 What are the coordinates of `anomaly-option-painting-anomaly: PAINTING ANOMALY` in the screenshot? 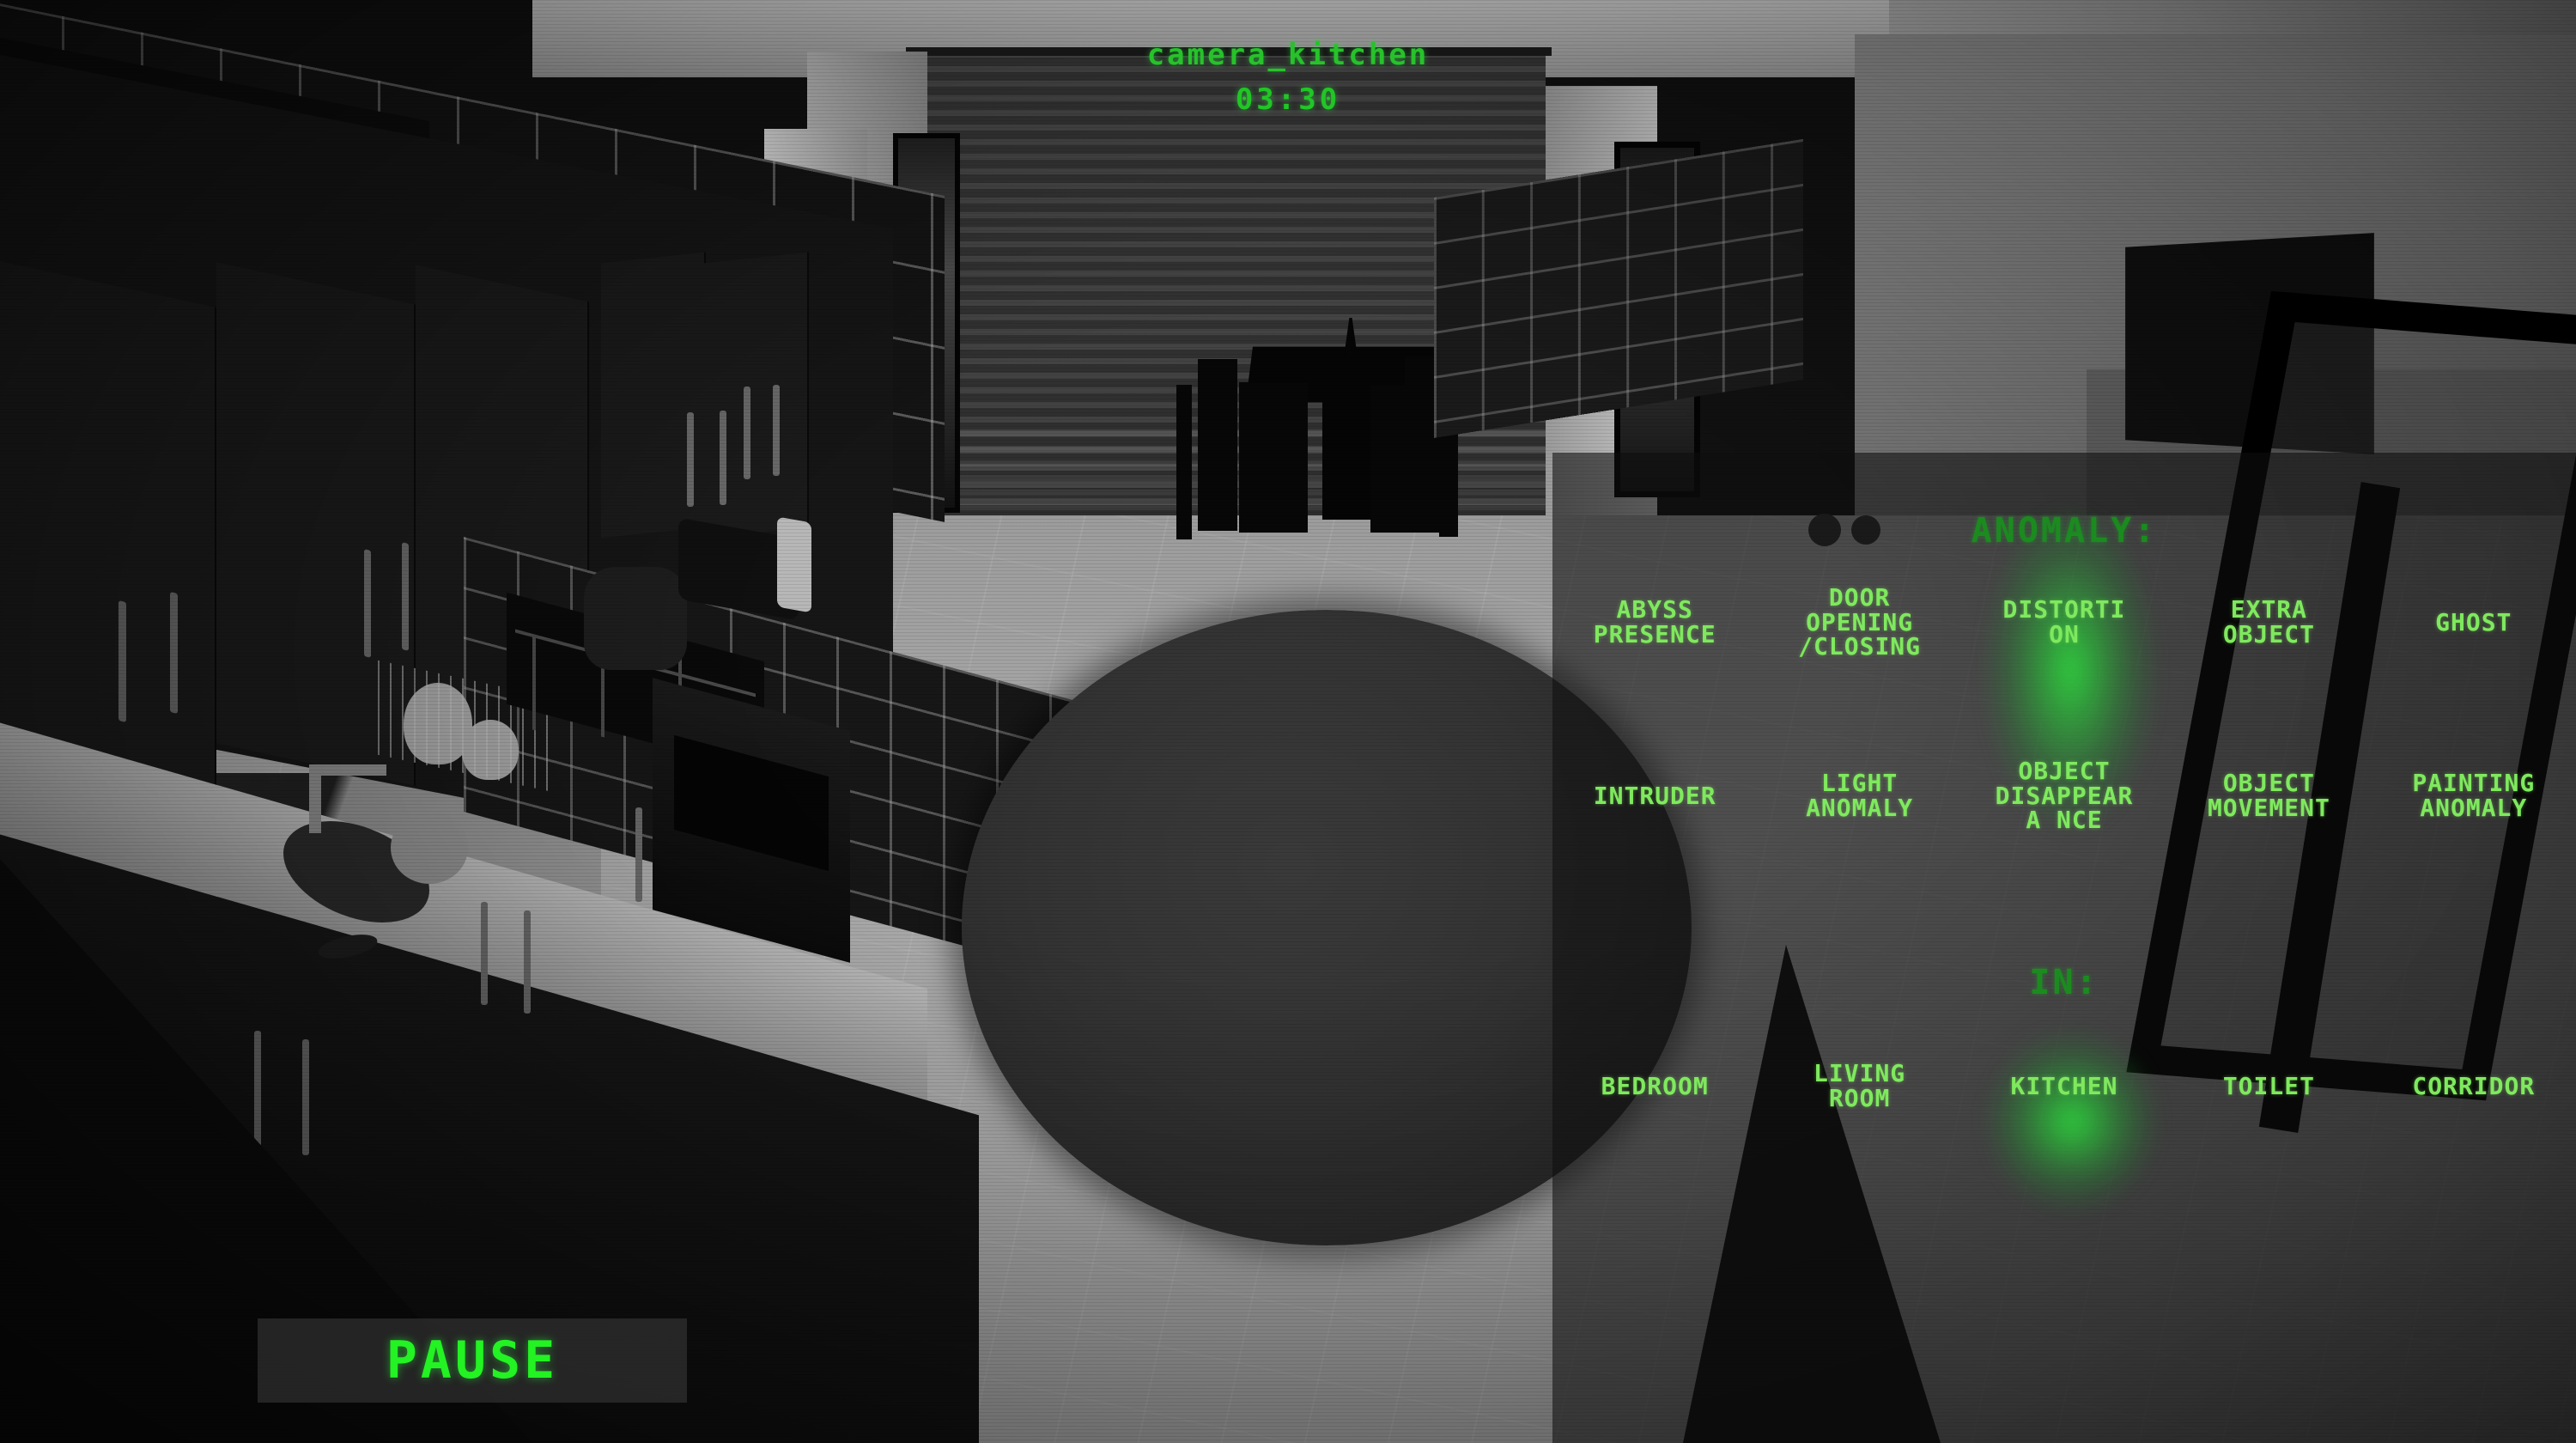 It's located at (2473, 795).